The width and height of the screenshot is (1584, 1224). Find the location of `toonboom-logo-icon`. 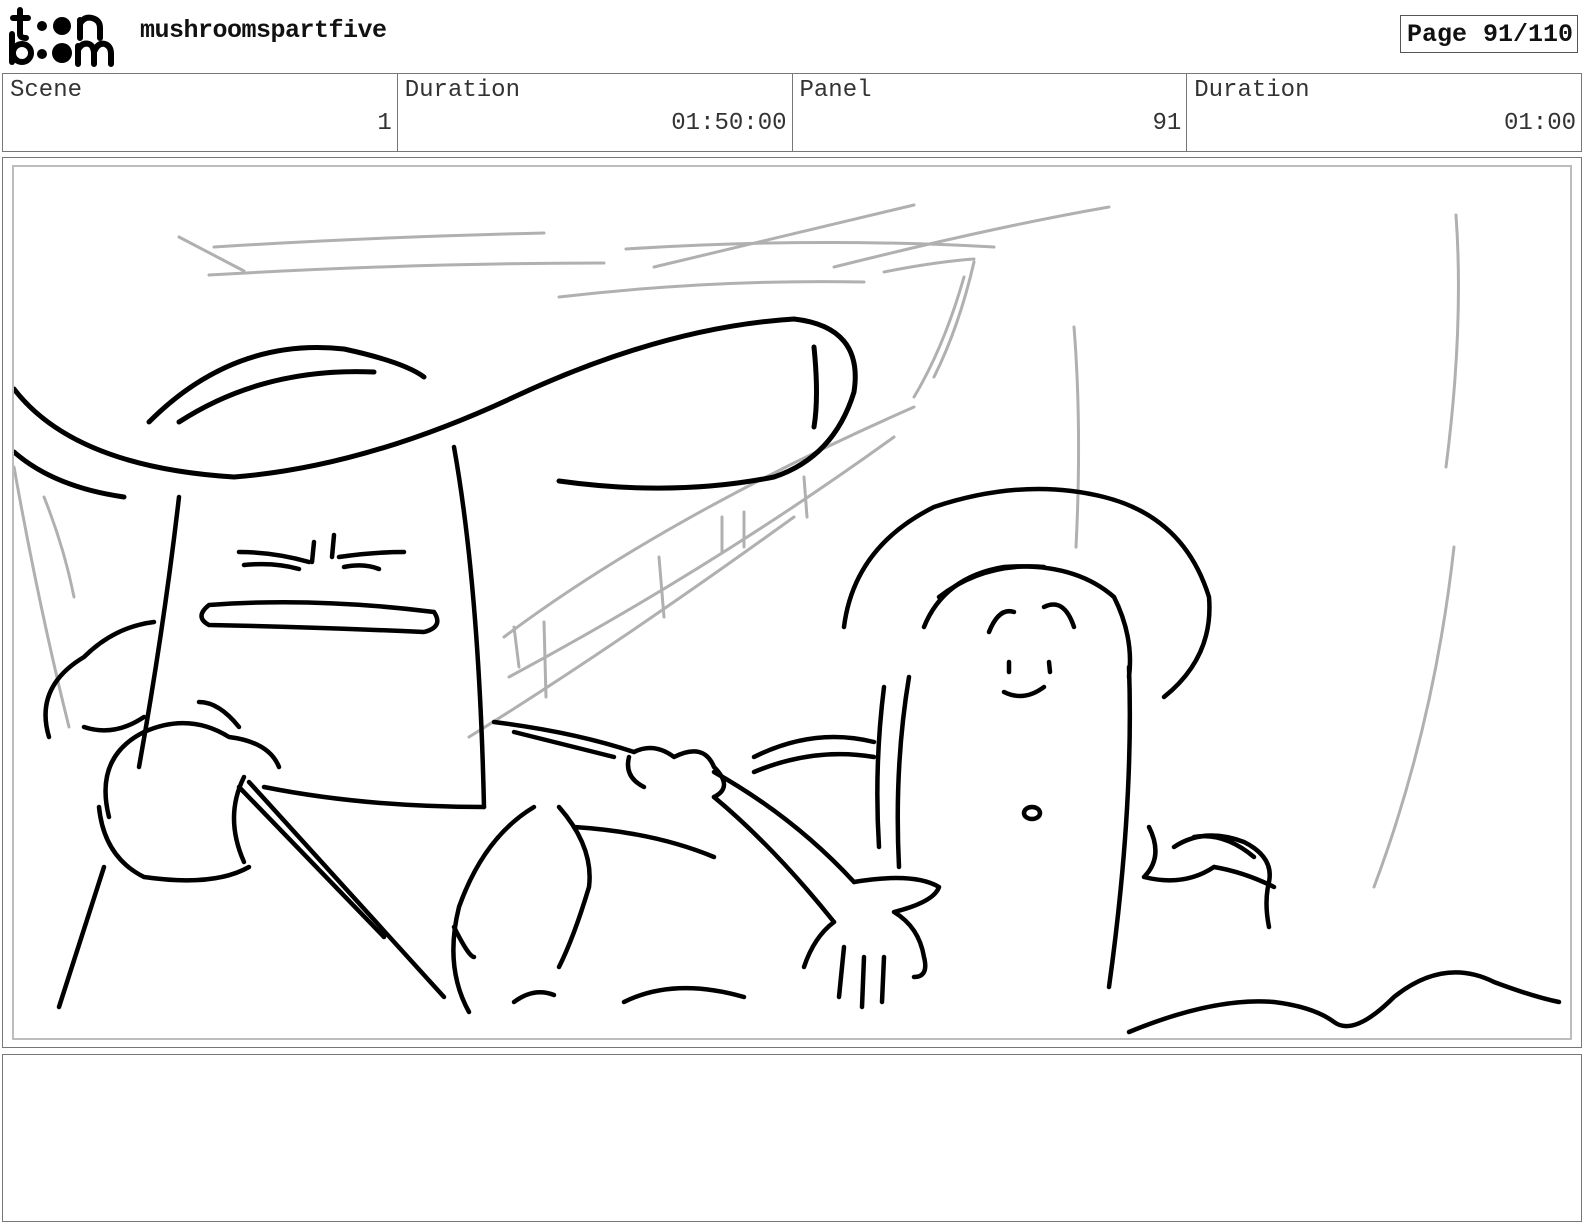

toonboom-logo-icon is located at coordinates (62, 36).